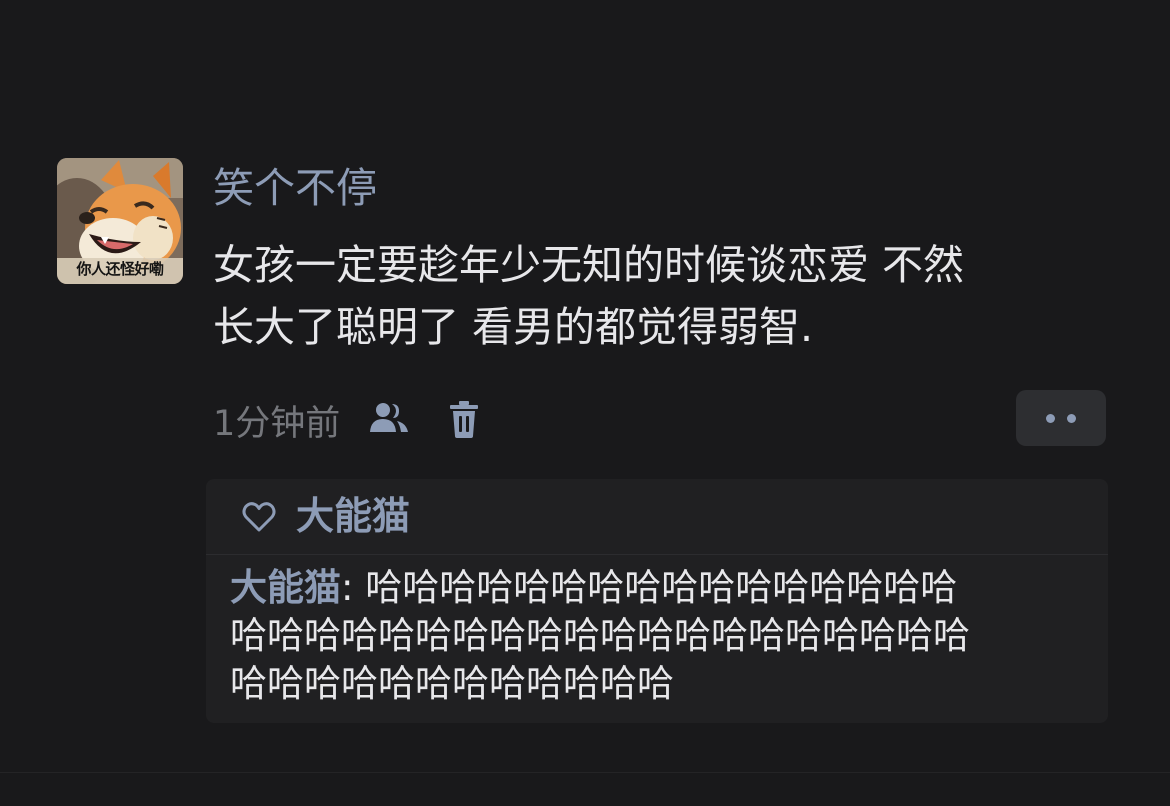  I want to click on comment-text: 哈哈哈哈哈哈哈哈哈哈哈哈哈哈哈哈, so click(661, 587).